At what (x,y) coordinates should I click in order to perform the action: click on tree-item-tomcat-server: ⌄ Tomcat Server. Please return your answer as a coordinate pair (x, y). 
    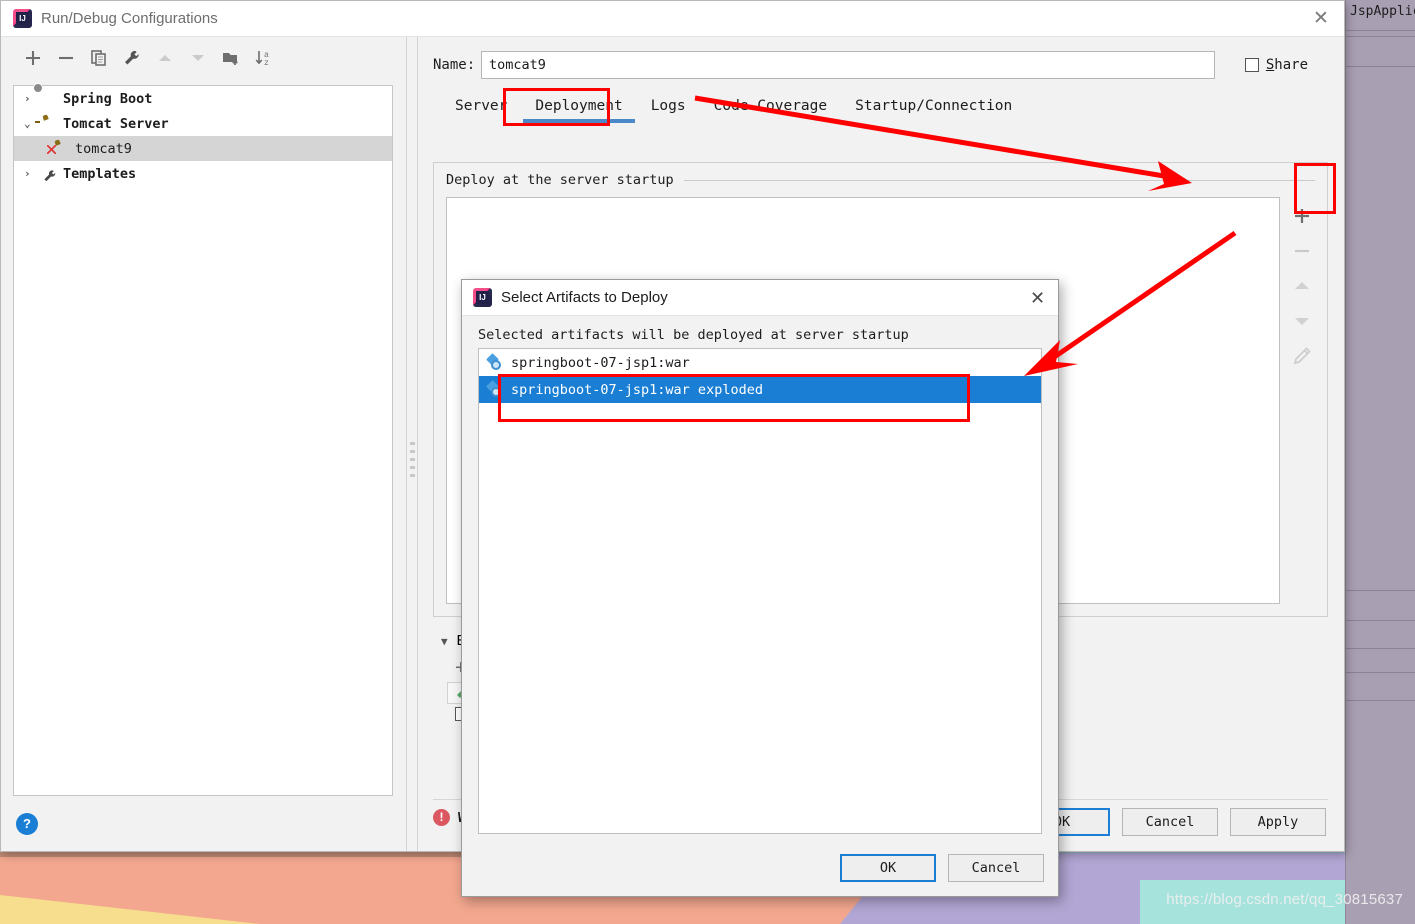
    Looking at the image, I should click on (203, 123).